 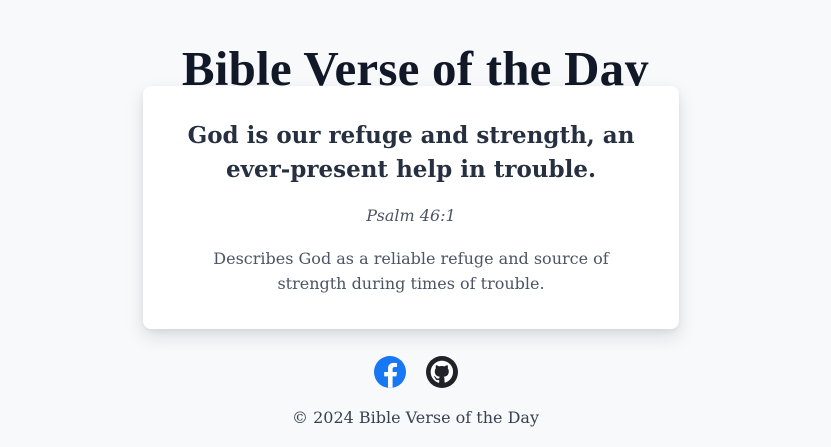 I want to click on github-link, so click(x=441, y=372).